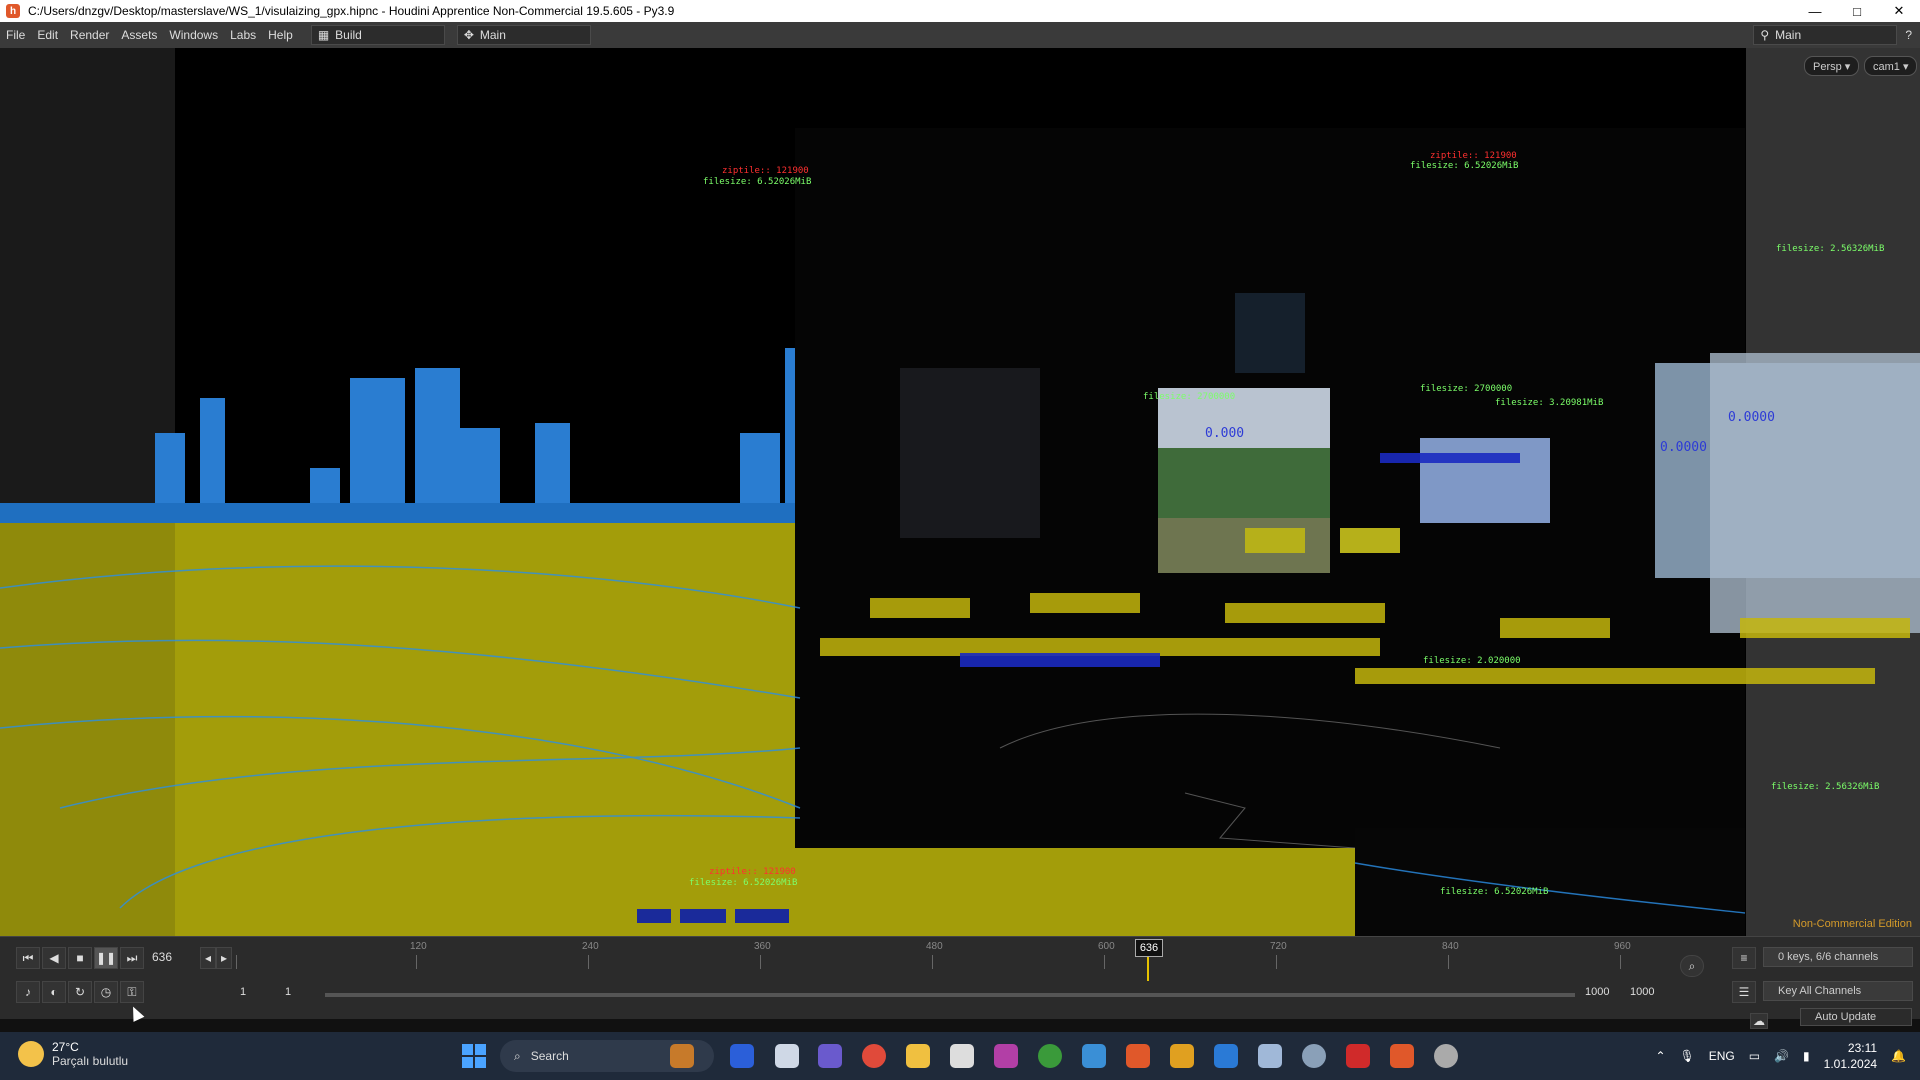 Image resolution: width=1920 pixels, height=1080 pixels. Describe the element at coordinates (1446, 1056) in the screenshot. I see `app-icon` at that location.